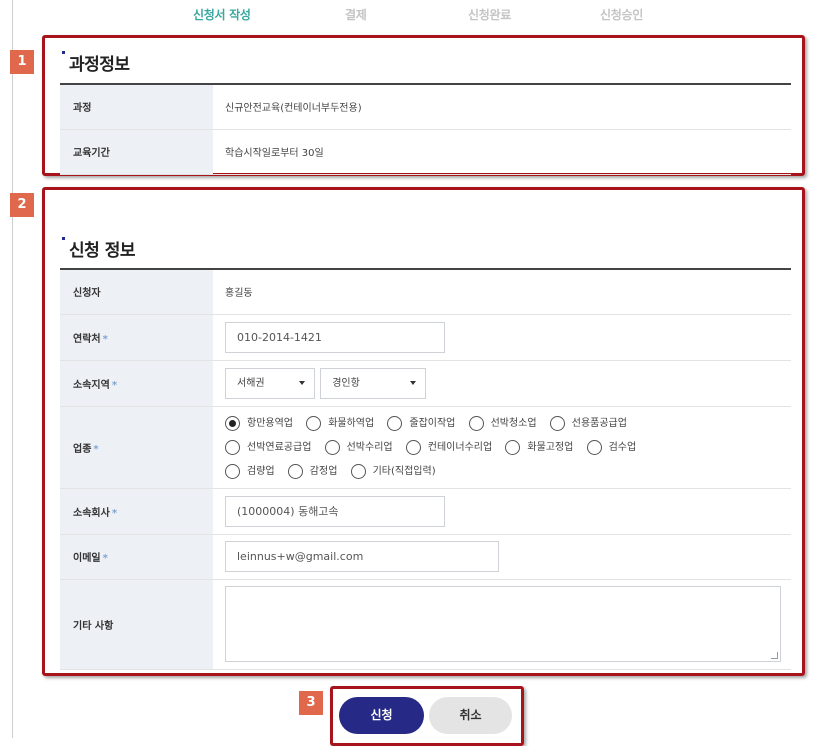 Image resolution: width=826 pixels, height=746 pixels. What do you see at coordinates (136, 292) in the screenshot?
I see `applicant-label: 신청자` at bounding box center [136, 292].